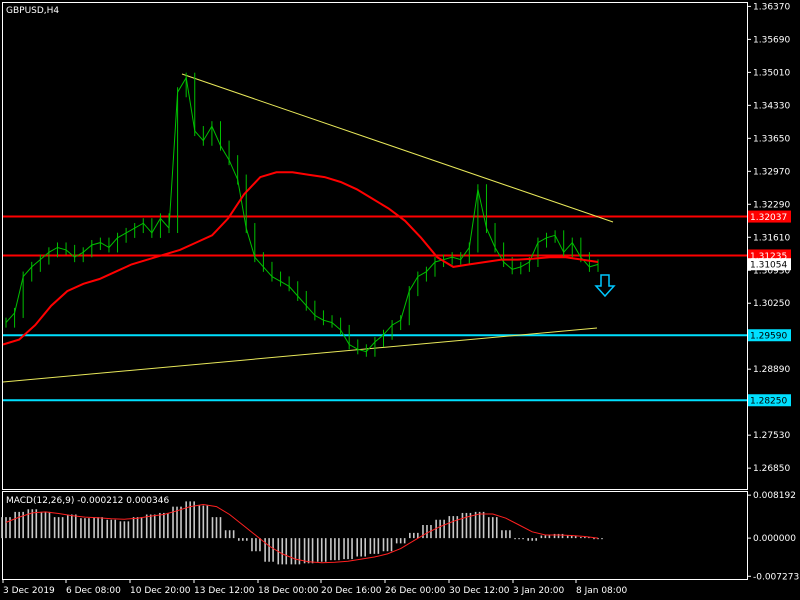  I want to click on price-tick-label: 1.31610, so click(771, 238).